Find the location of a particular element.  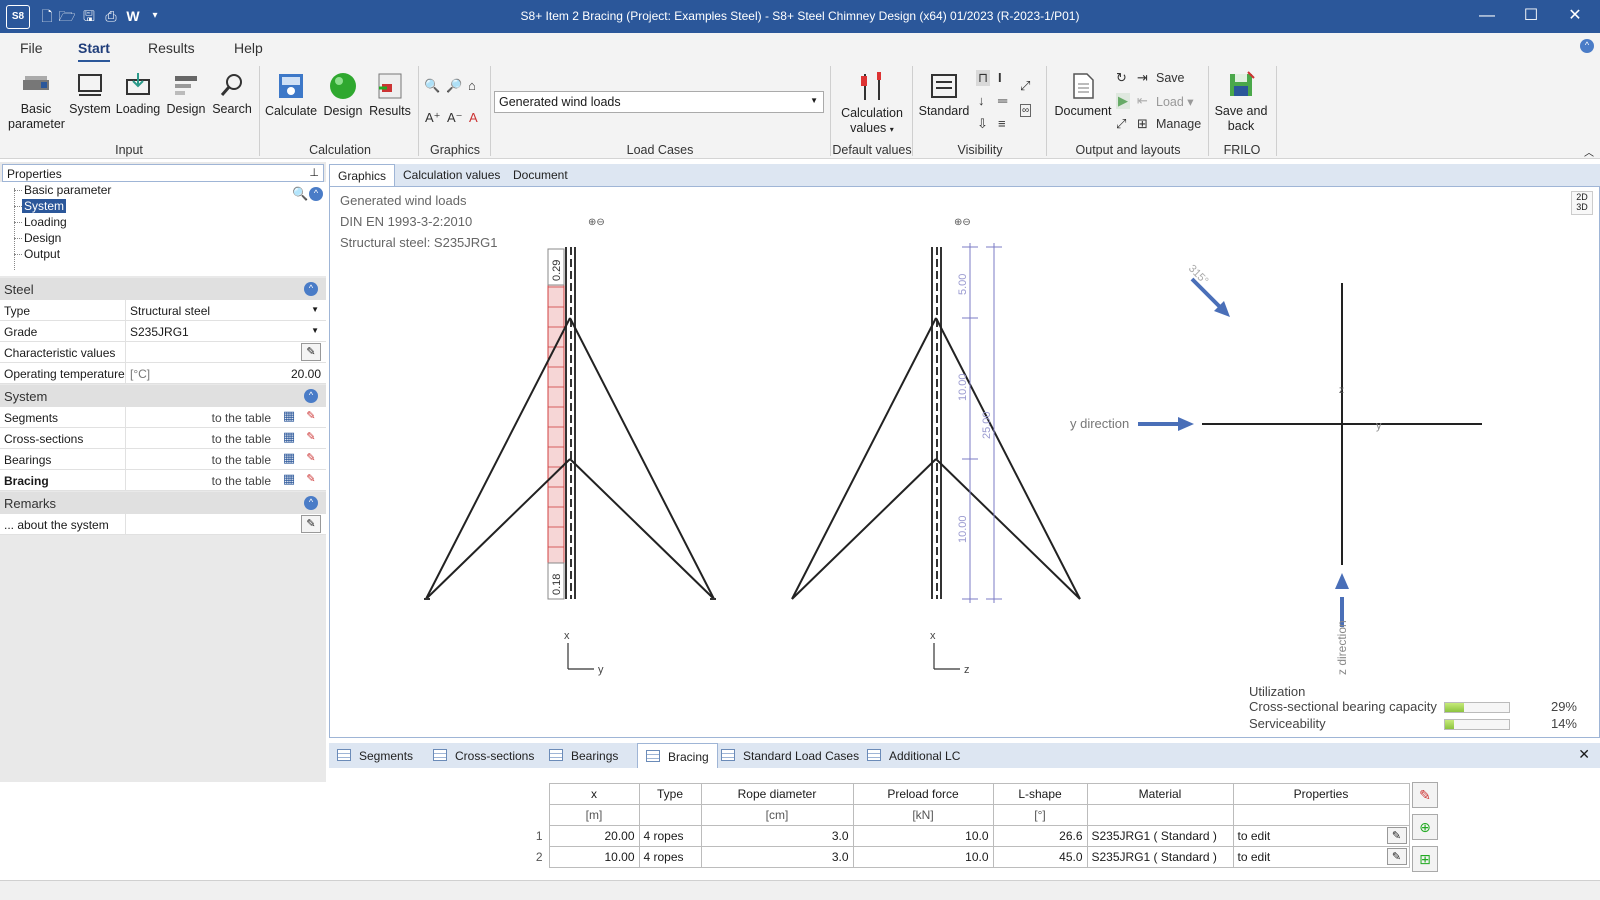

collapse-ribbon-icon: ︿ is located at coordinates (1589, 151).